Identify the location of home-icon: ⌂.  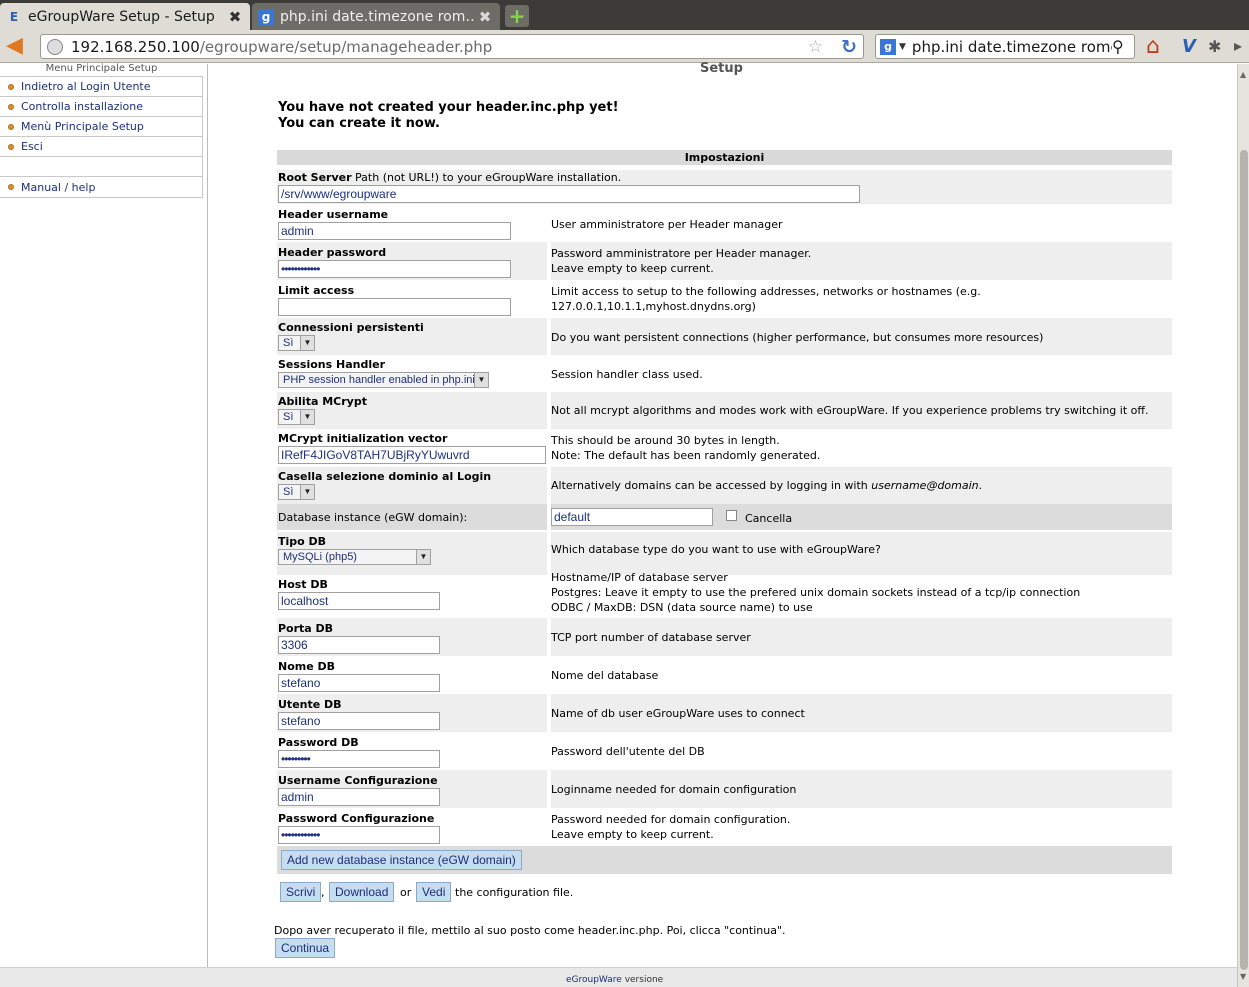
(1153, 46).